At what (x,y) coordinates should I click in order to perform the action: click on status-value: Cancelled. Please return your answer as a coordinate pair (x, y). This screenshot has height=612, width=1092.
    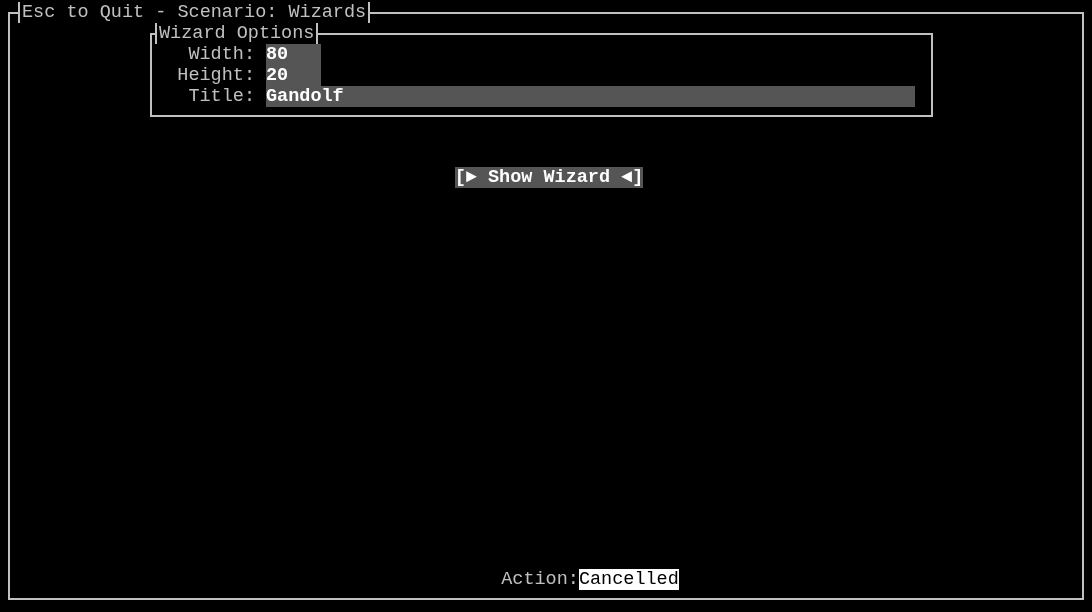
    Looking at the image, I should click on (628, 579).